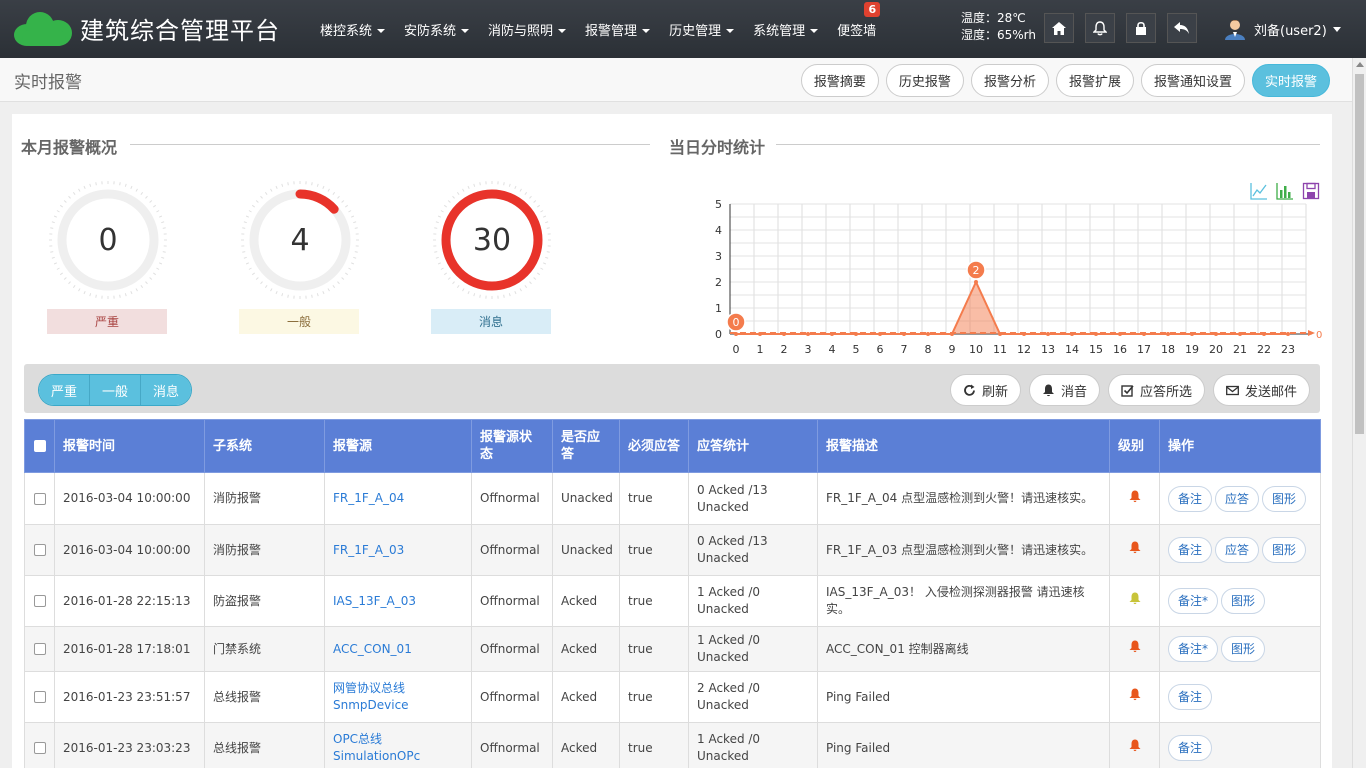  What do you see at coordinates (371, 696) in the screenshot?
I see `source-link: 网管协议总线 SnmpDevice` at bounding box center [371, 696].